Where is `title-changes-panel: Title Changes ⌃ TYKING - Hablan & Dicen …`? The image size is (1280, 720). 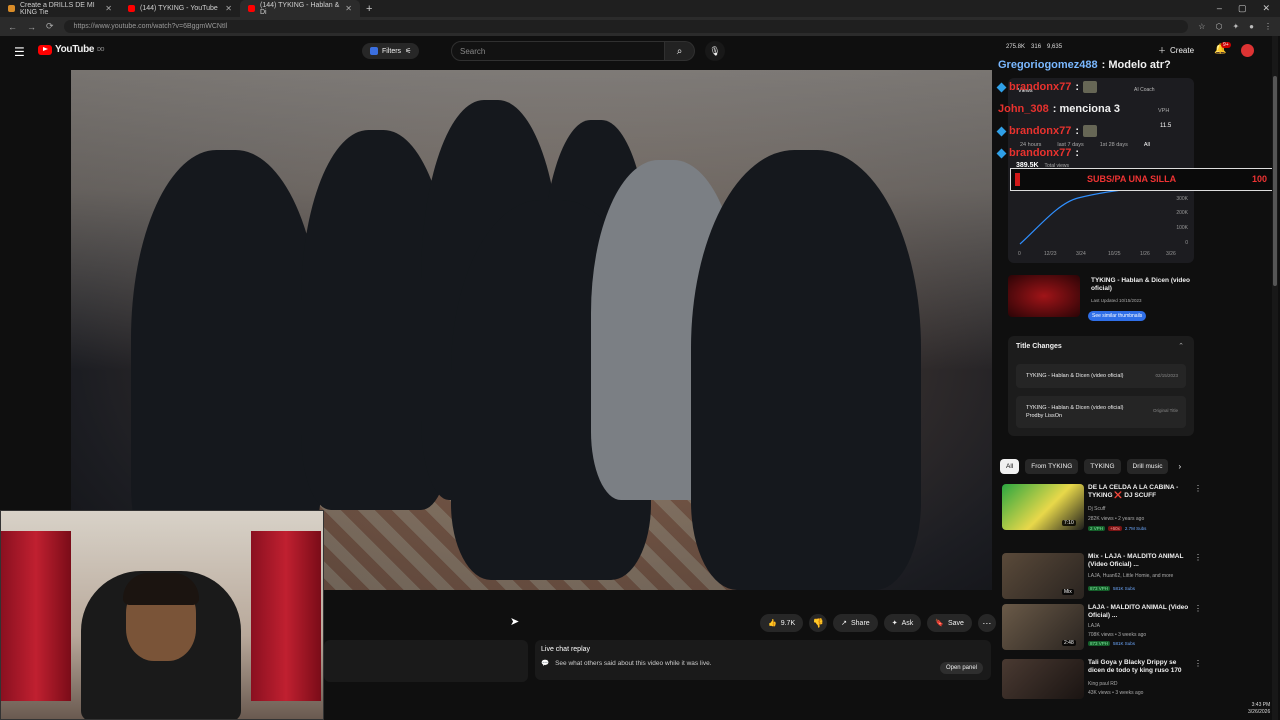 title-changes-panel: Title Changes ⌃ TYKING - Hablan & Dicen … is located at coordinates (1101, 386).